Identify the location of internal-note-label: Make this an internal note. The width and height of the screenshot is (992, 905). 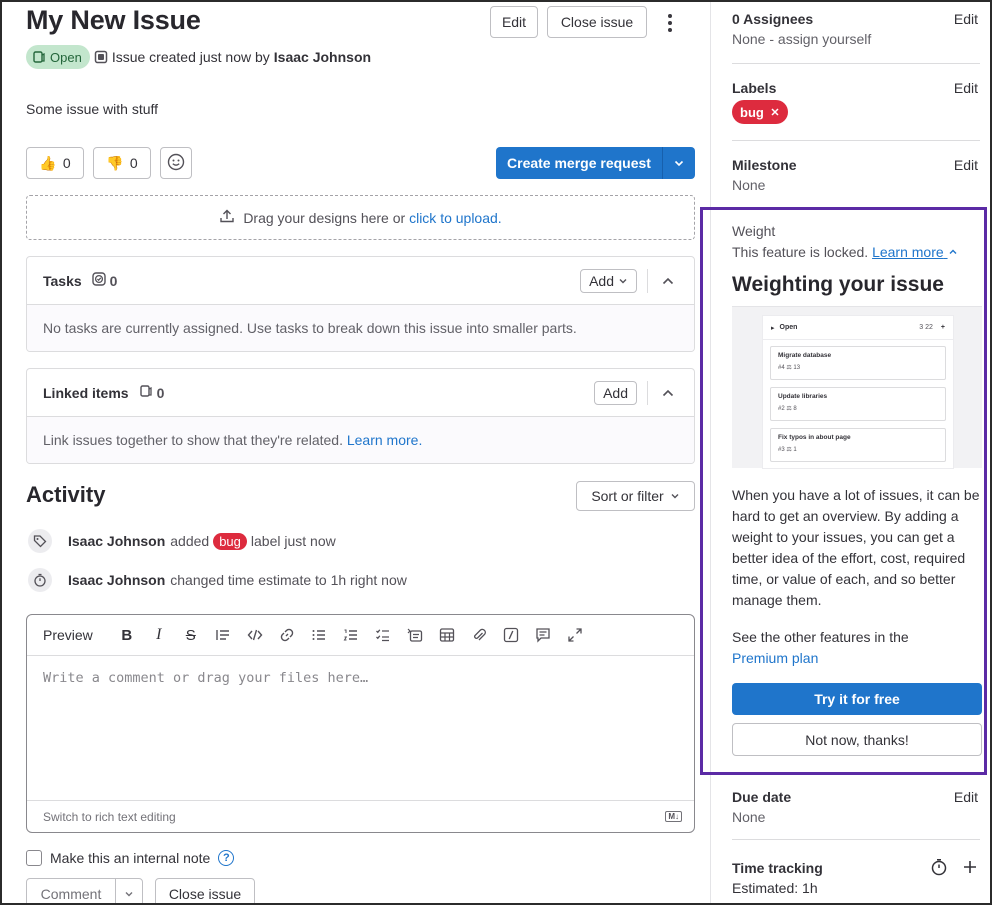
(130, 858).